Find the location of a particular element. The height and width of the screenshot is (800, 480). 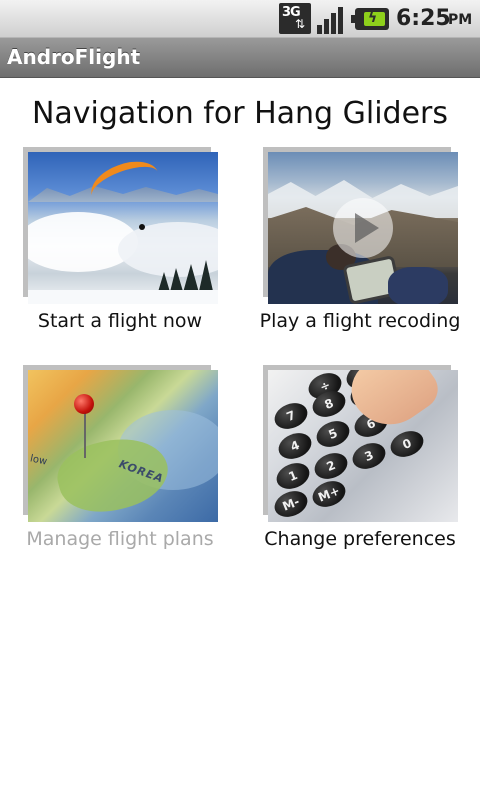

manage-flight-plans-label: Manage flight plans is located at coordinates (120, 539).